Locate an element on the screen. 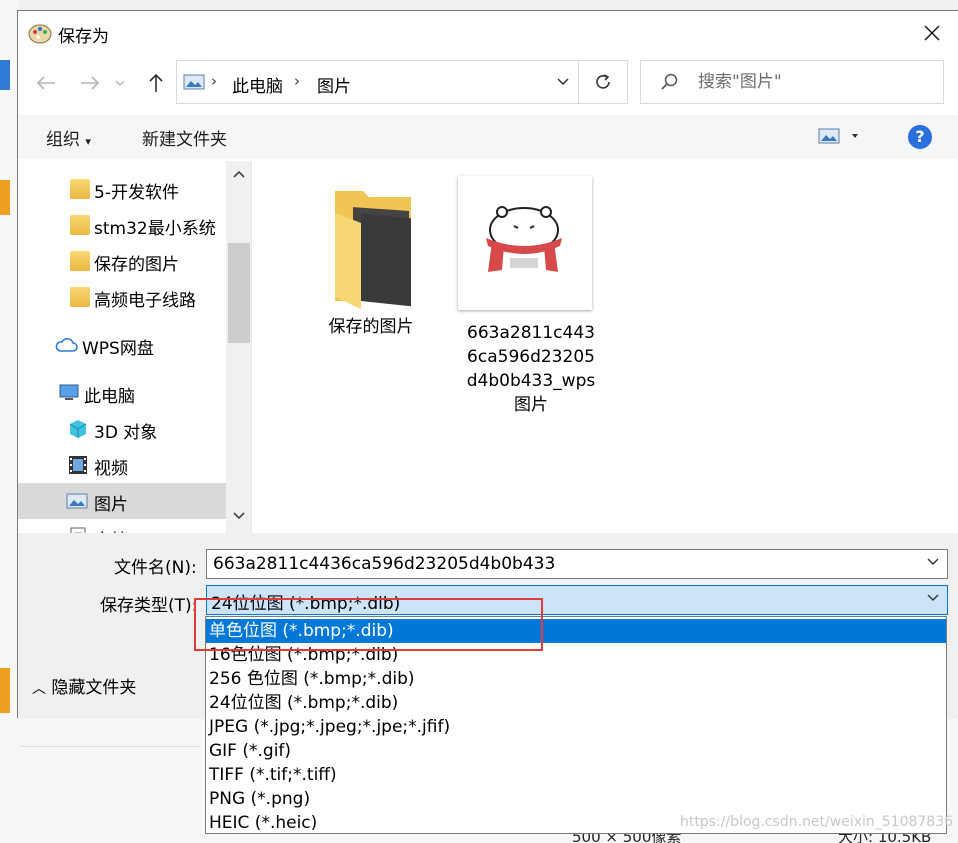  hide-folders-label: 隐藏文件夹 is located at coordinates (94, 688).